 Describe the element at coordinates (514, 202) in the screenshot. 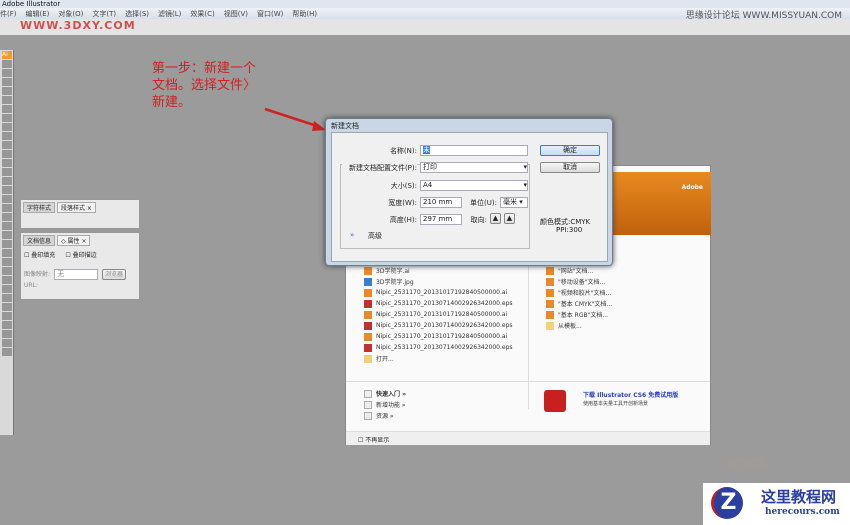

I see `units-select: 毫米 ▾` at that location.